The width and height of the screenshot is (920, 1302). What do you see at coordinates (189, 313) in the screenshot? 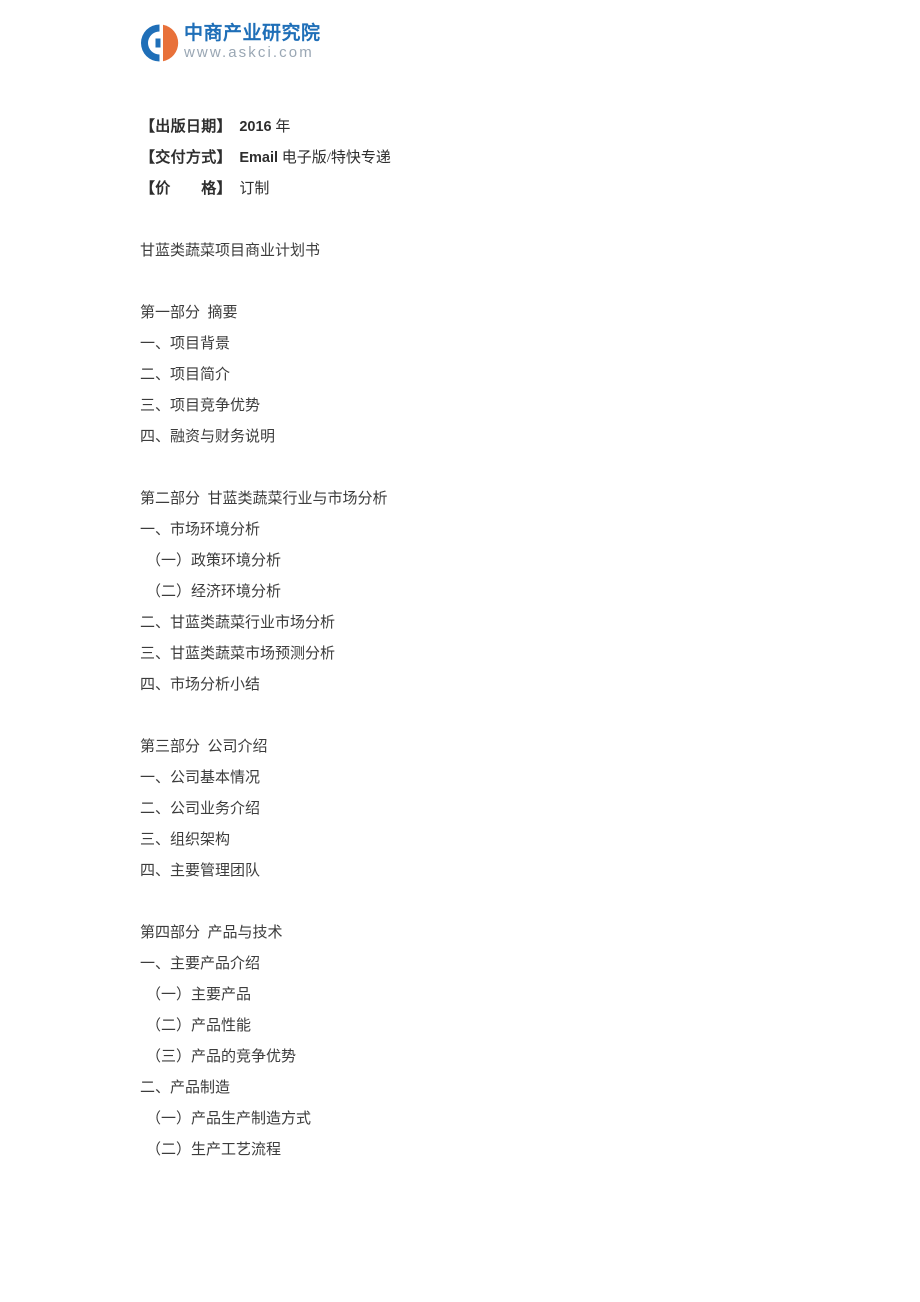
I see `section-heading: 第一部分 摘要` at bounding box center [189, 313].